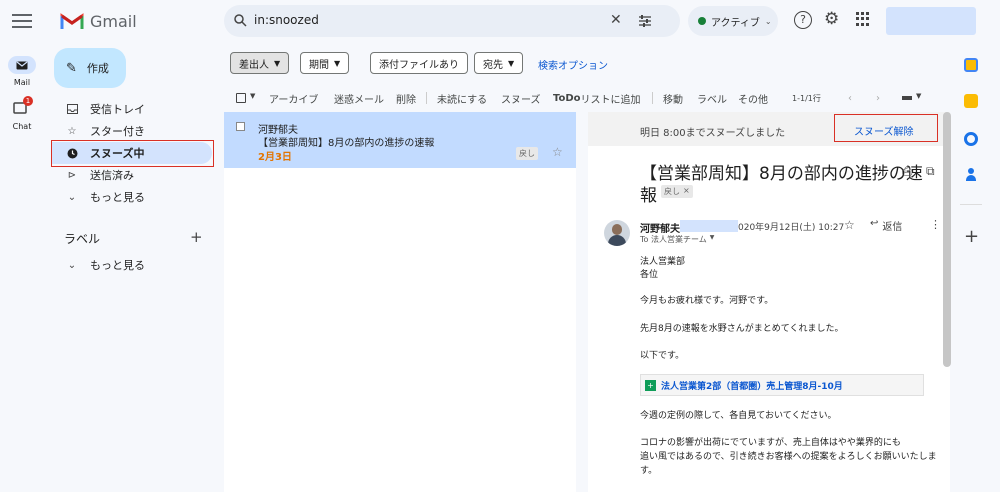  I want to click on filter-chip-to: 宛先 ▼, so click(499, 63).